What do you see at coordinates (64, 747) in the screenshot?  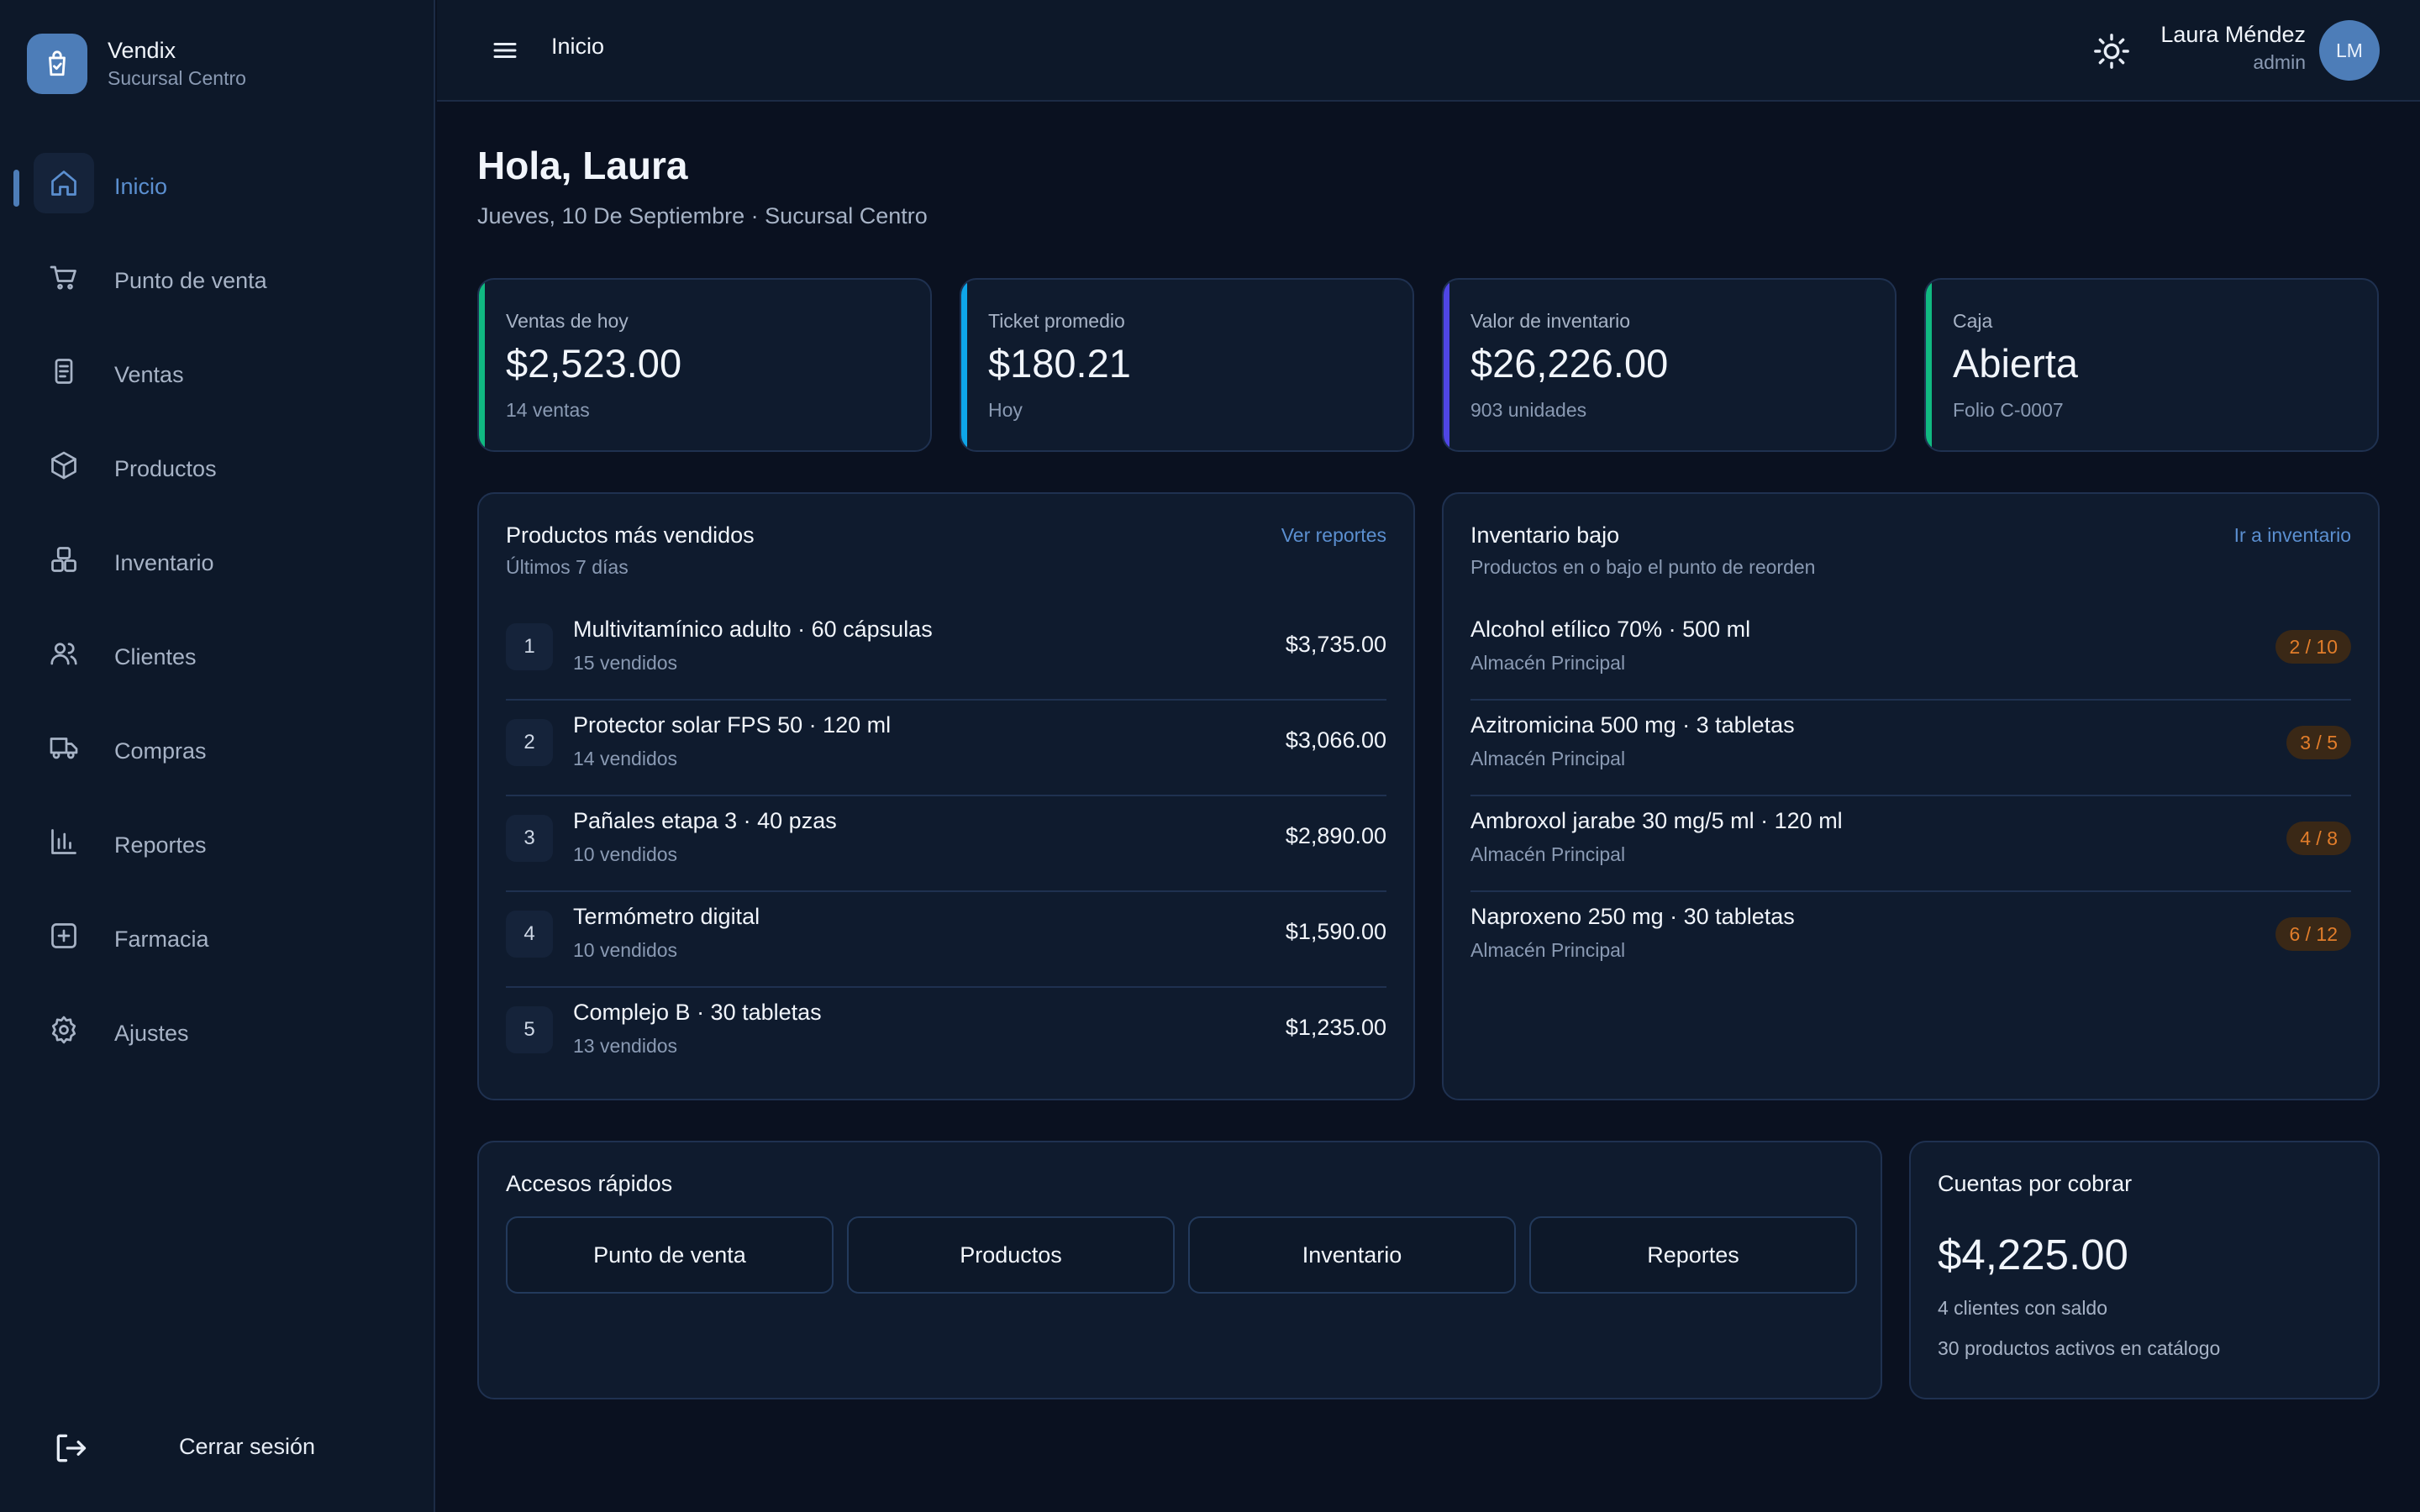 I see `truck-icon` at bounding box center [64, 747].